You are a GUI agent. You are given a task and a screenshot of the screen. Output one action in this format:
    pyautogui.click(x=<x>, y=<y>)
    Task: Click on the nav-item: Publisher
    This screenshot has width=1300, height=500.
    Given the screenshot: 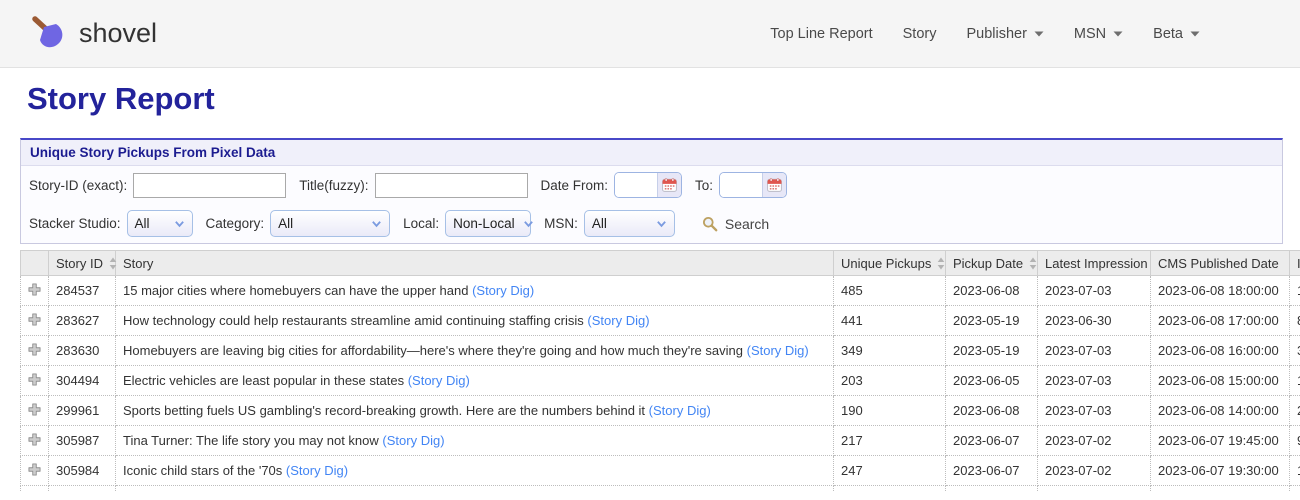 What is the action you would take?
    pyautogui.click(x=1005, y=33)
    